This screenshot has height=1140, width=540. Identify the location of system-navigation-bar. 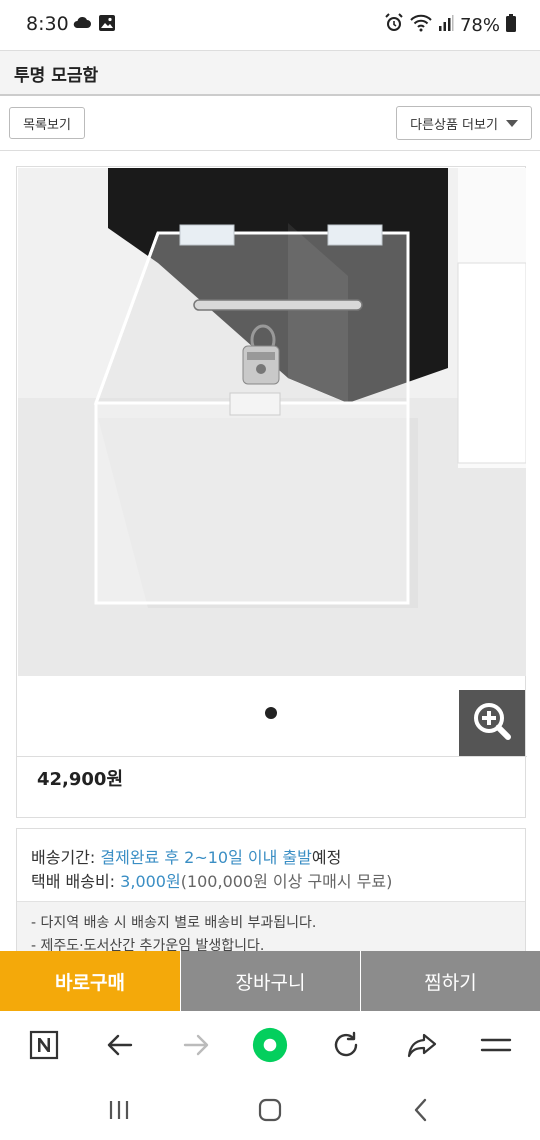
(270, 1109).